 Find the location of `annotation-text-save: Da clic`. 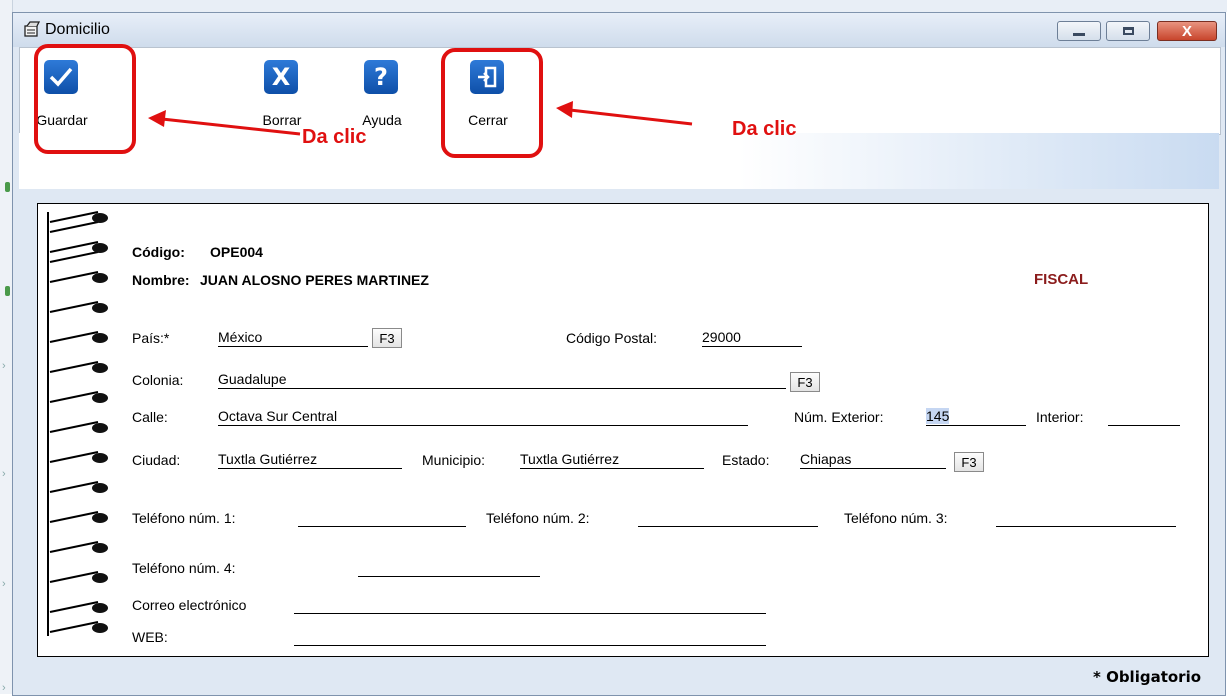

annotation-text-save: Da clic is located at coordinates (334, 137).